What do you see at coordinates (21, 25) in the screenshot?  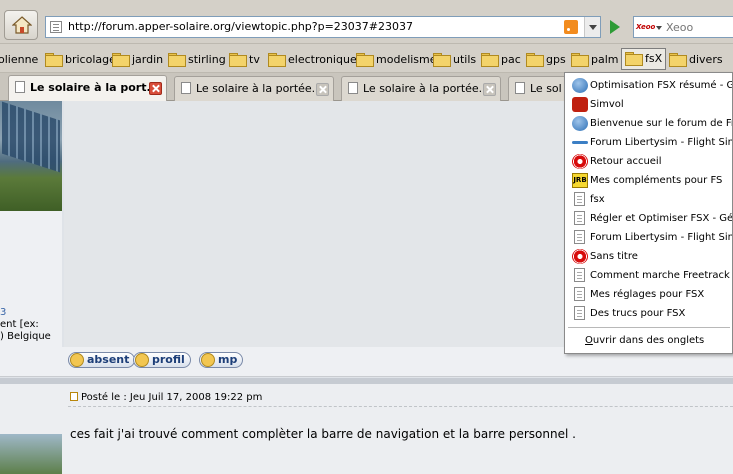 I see `home-button` at bounding box center [21, 25].